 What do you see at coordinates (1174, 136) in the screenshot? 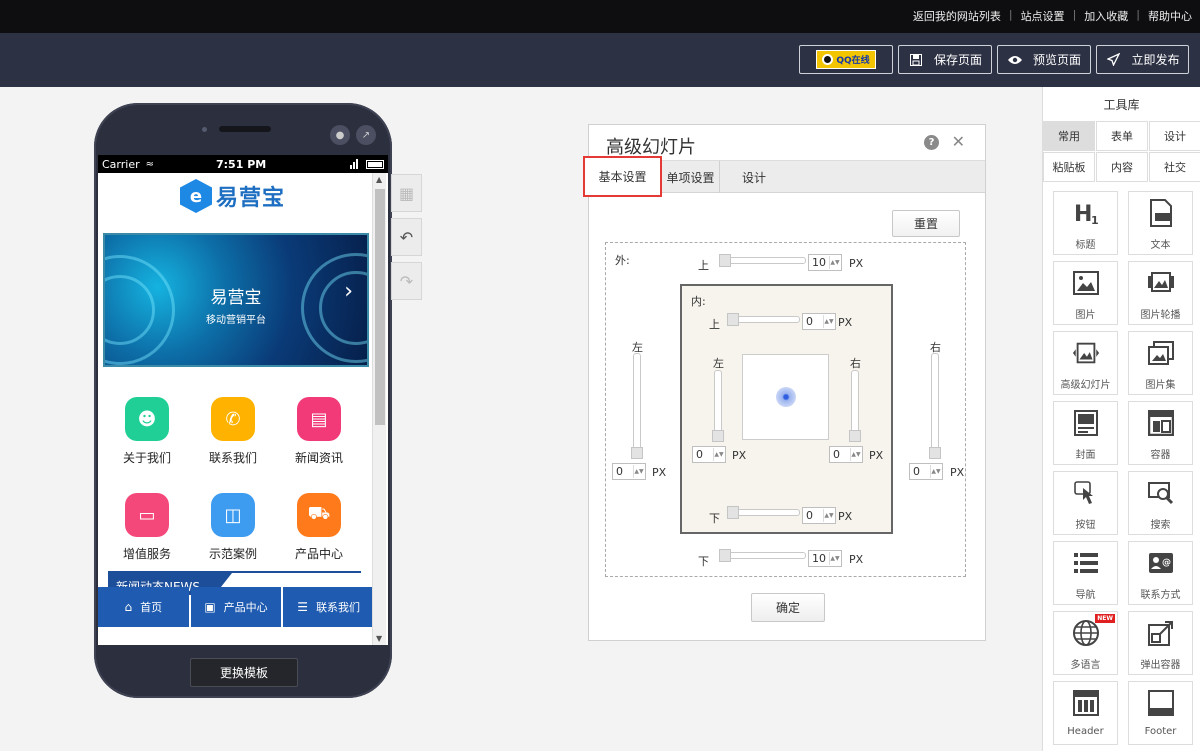
I see `tab-lib-design: 设计` at bounding box center [1174, 136].